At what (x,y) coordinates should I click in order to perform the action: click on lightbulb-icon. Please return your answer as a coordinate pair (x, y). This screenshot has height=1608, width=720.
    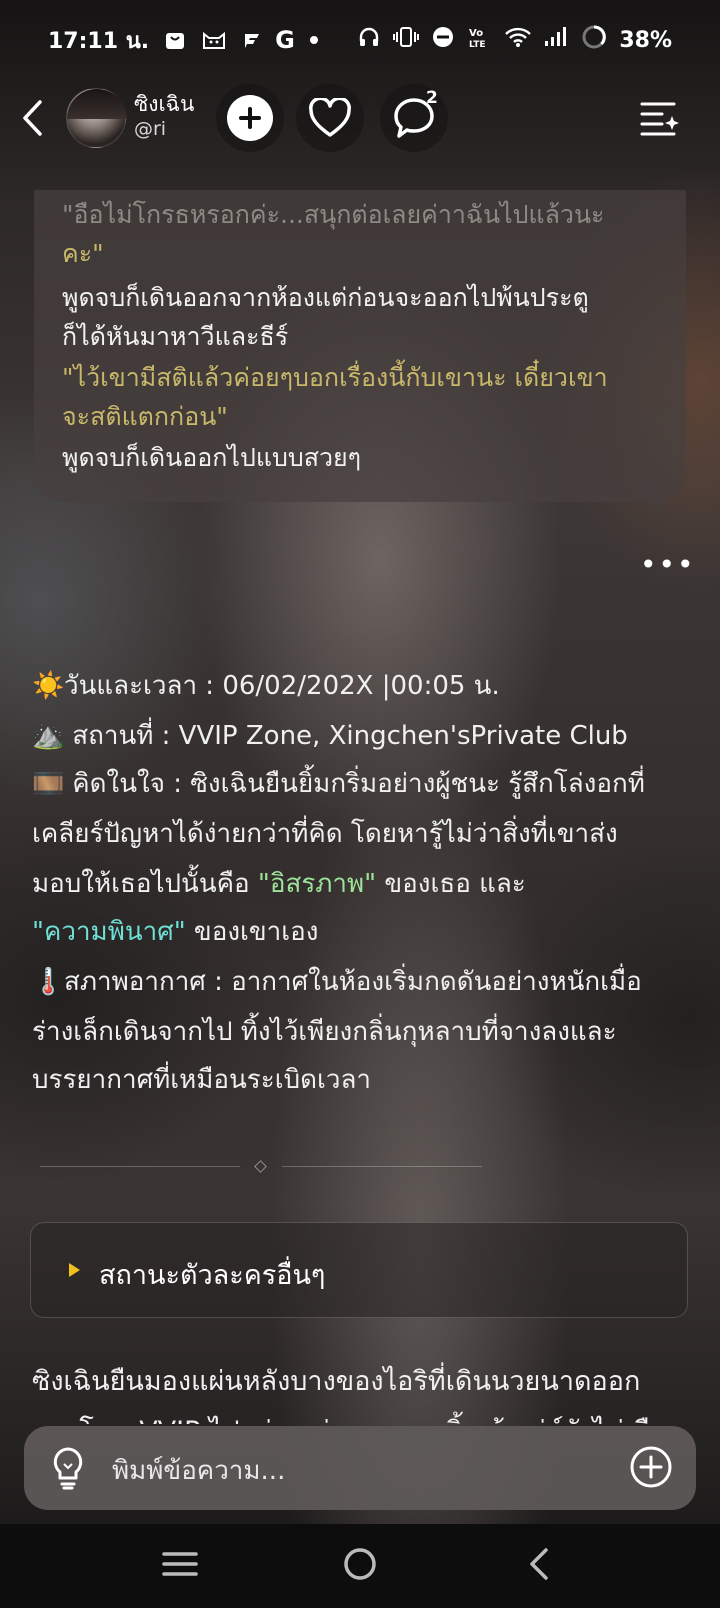
    Looking at the image, I should click on (68, 1468).